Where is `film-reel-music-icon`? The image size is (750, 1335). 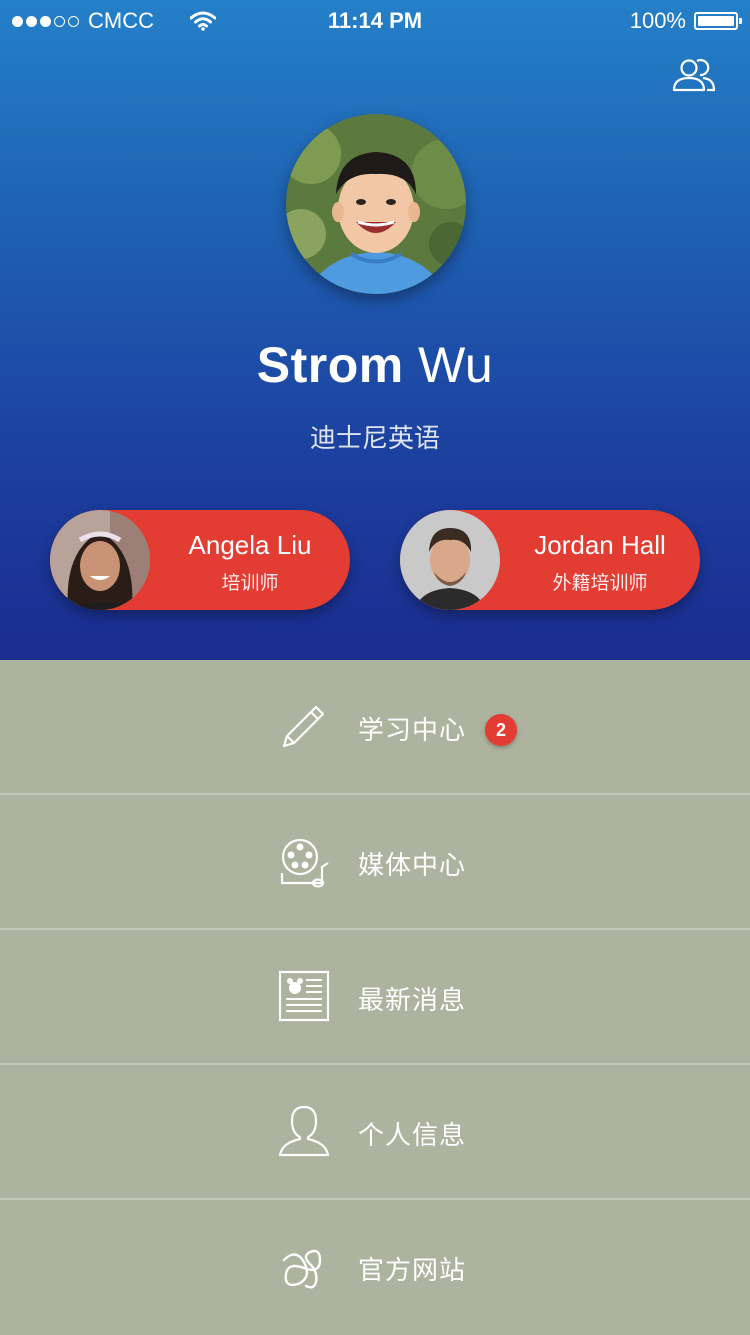 film-reel-music-icon is located at coordinates (304, 863).